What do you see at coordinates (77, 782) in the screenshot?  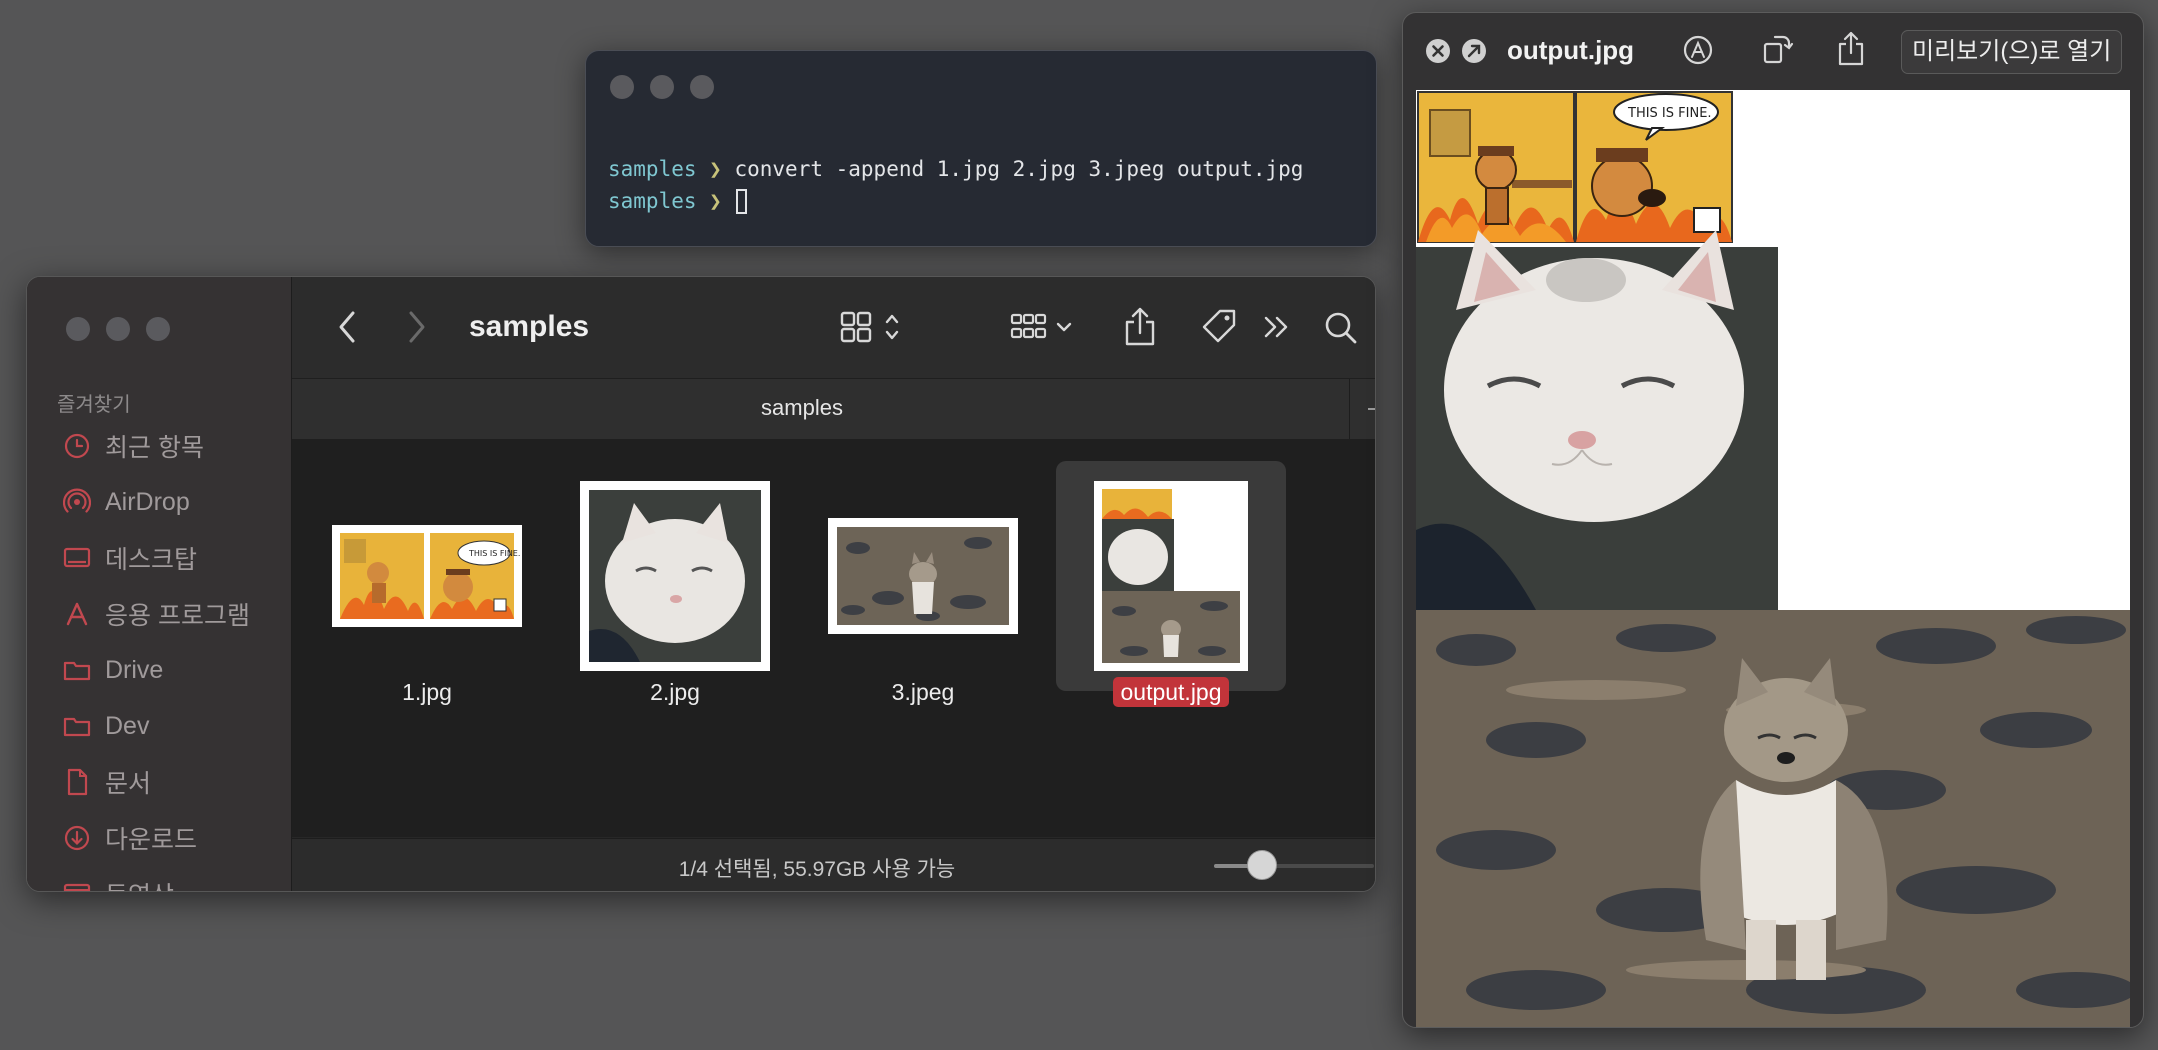 I see `document-icon` at bounding box center [77, 782].